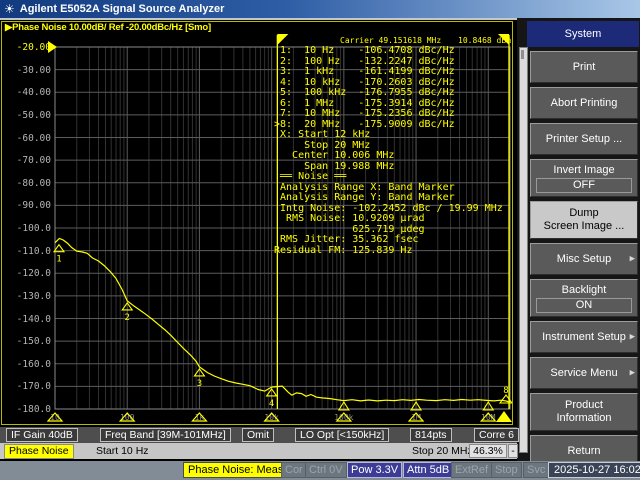 This screenshot has height=480, width=640. I want to click on window-title: Agilent E5052A Signal Source Analyzer, so click(122, 9).